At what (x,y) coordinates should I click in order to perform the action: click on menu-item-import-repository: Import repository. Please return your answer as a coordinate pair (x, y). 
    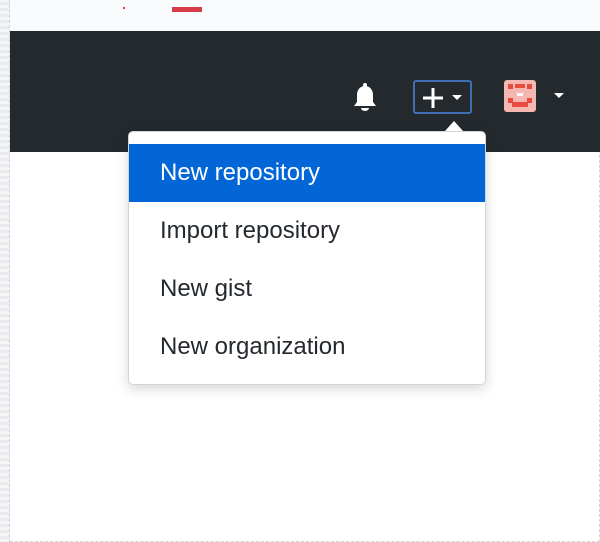
    Looking at the image, I should click on (307, 231).